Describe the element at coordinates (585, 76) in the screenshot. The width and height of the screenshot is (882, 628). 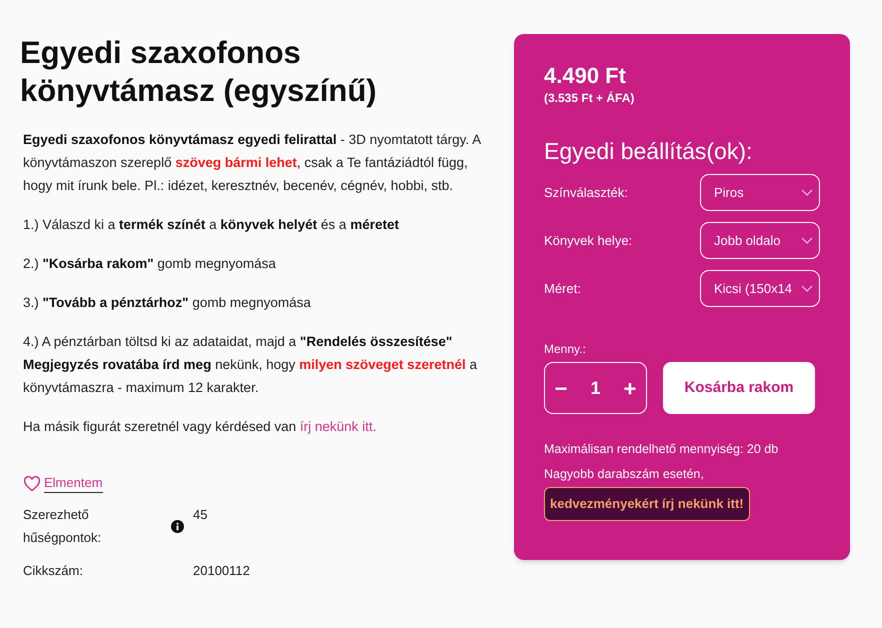
I see `price: 4.490 Ft` at that location.